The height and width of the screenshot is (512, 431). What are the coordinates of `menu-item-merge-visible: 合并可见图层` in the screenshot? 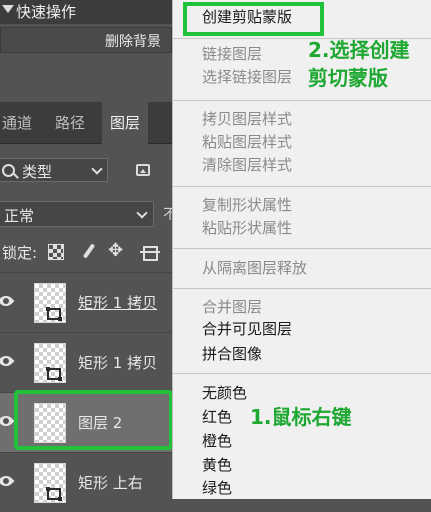 It's located at (247, 329).